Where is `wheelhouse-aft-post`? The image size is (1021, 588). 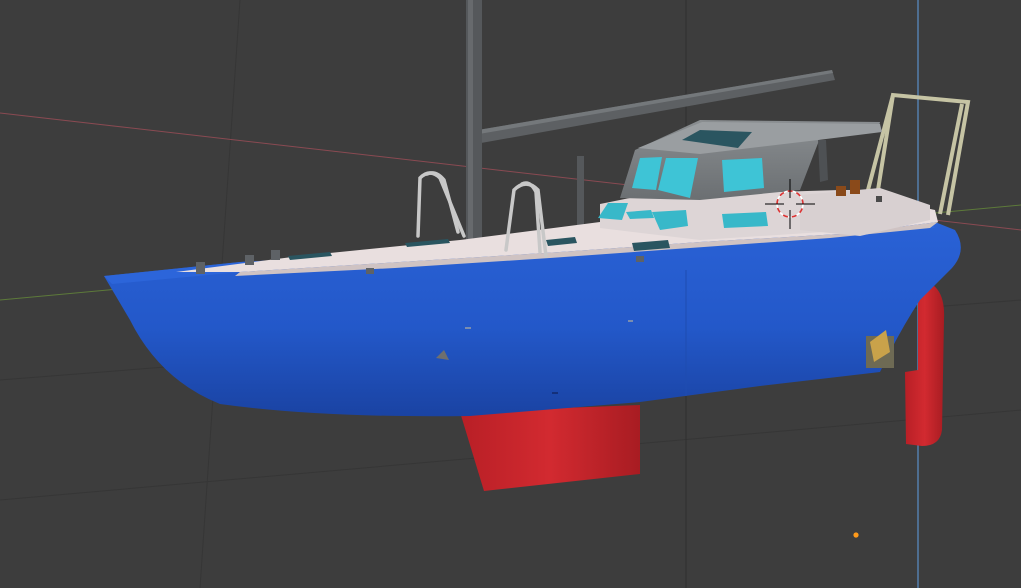 wheelhouse-aft-post is located at coordinates (823, 161).